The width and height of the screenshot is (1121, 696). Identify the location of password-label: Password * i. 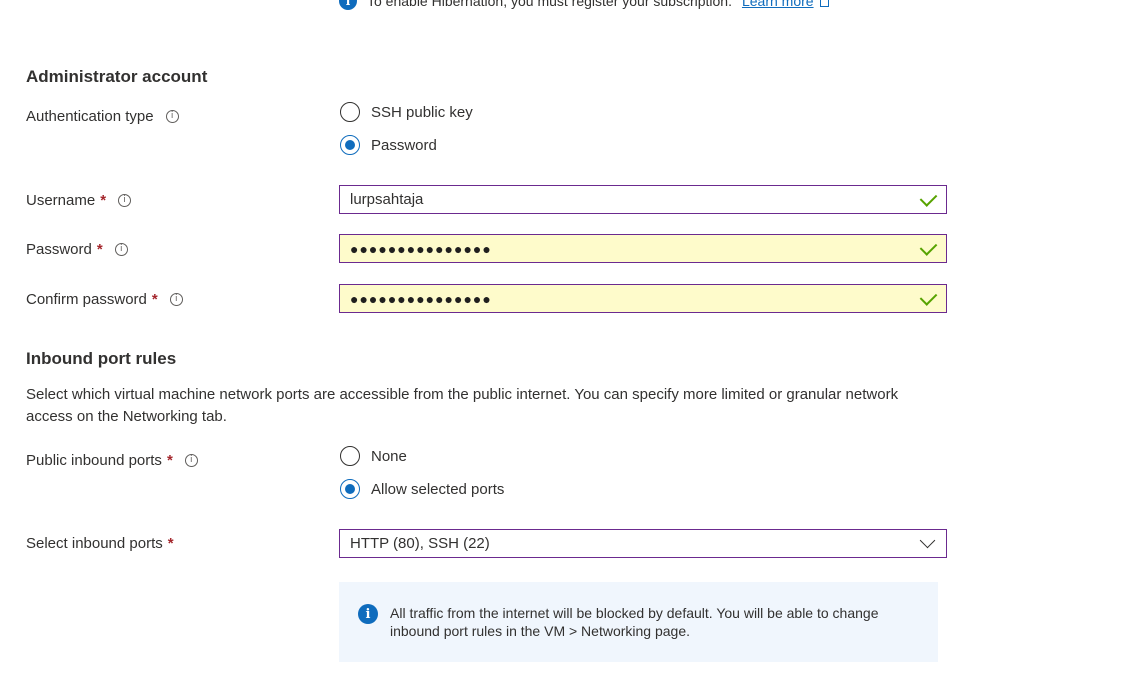
(77, 249).